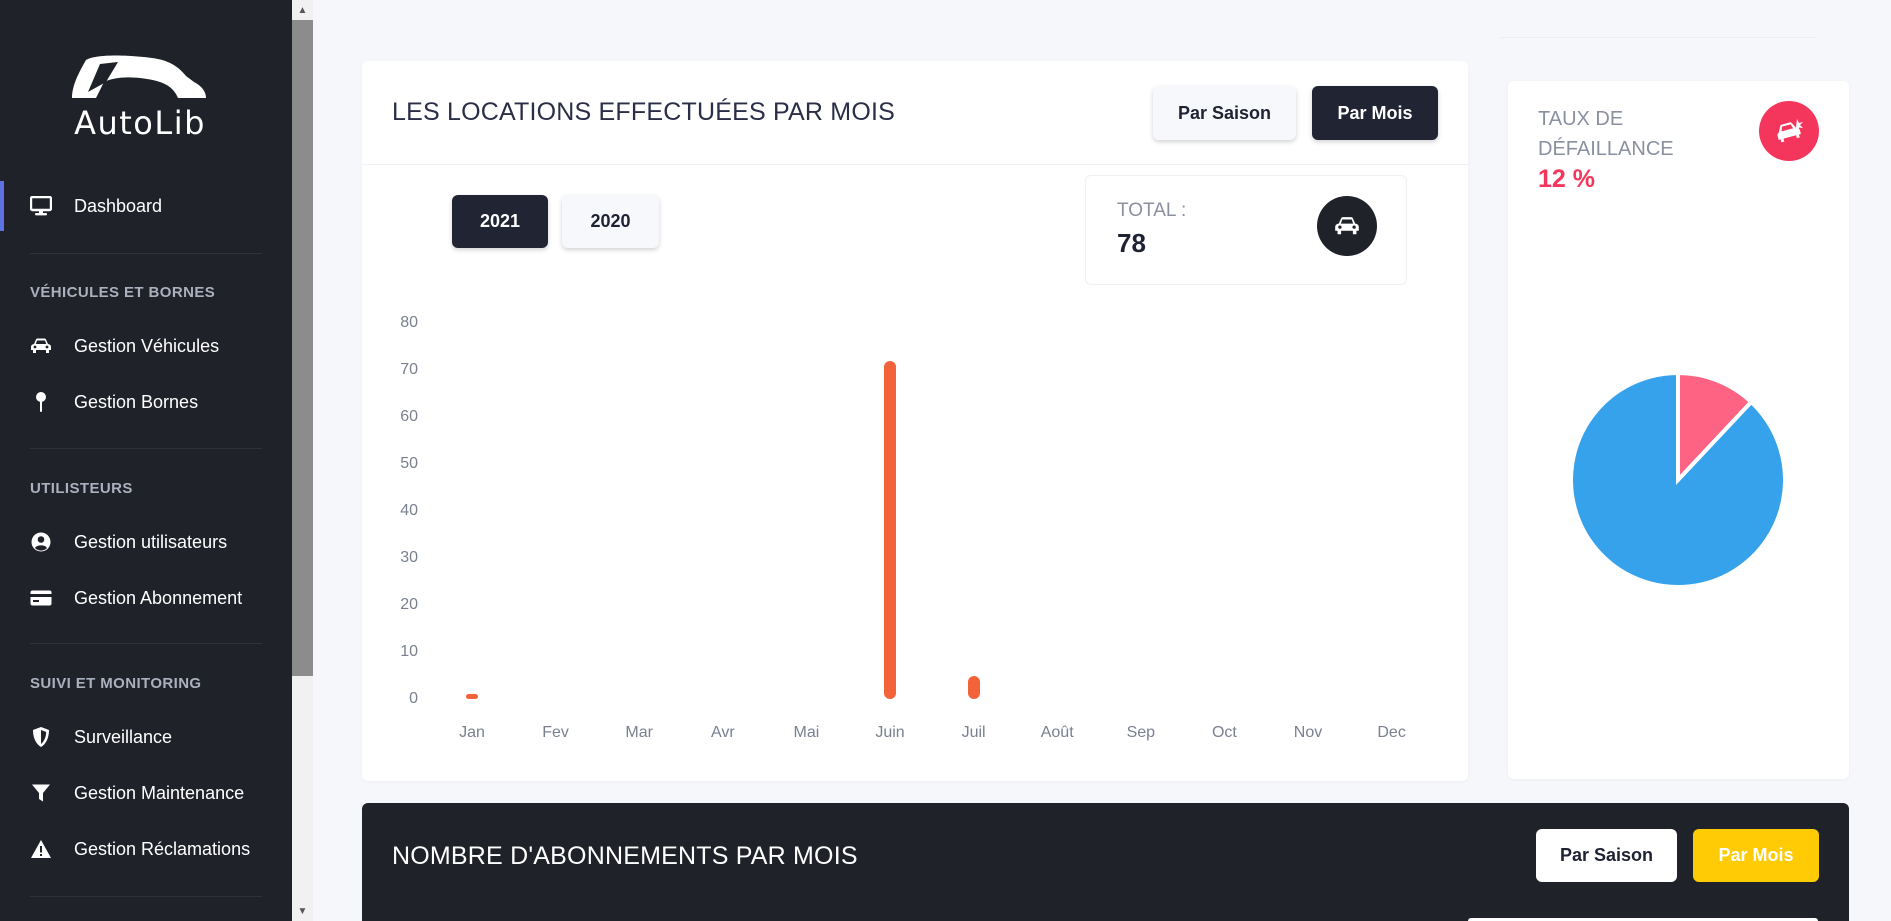 This screenshot has height=921, width=1891. I want to click on scroll-down-icon: ▼, so click(302, 911).